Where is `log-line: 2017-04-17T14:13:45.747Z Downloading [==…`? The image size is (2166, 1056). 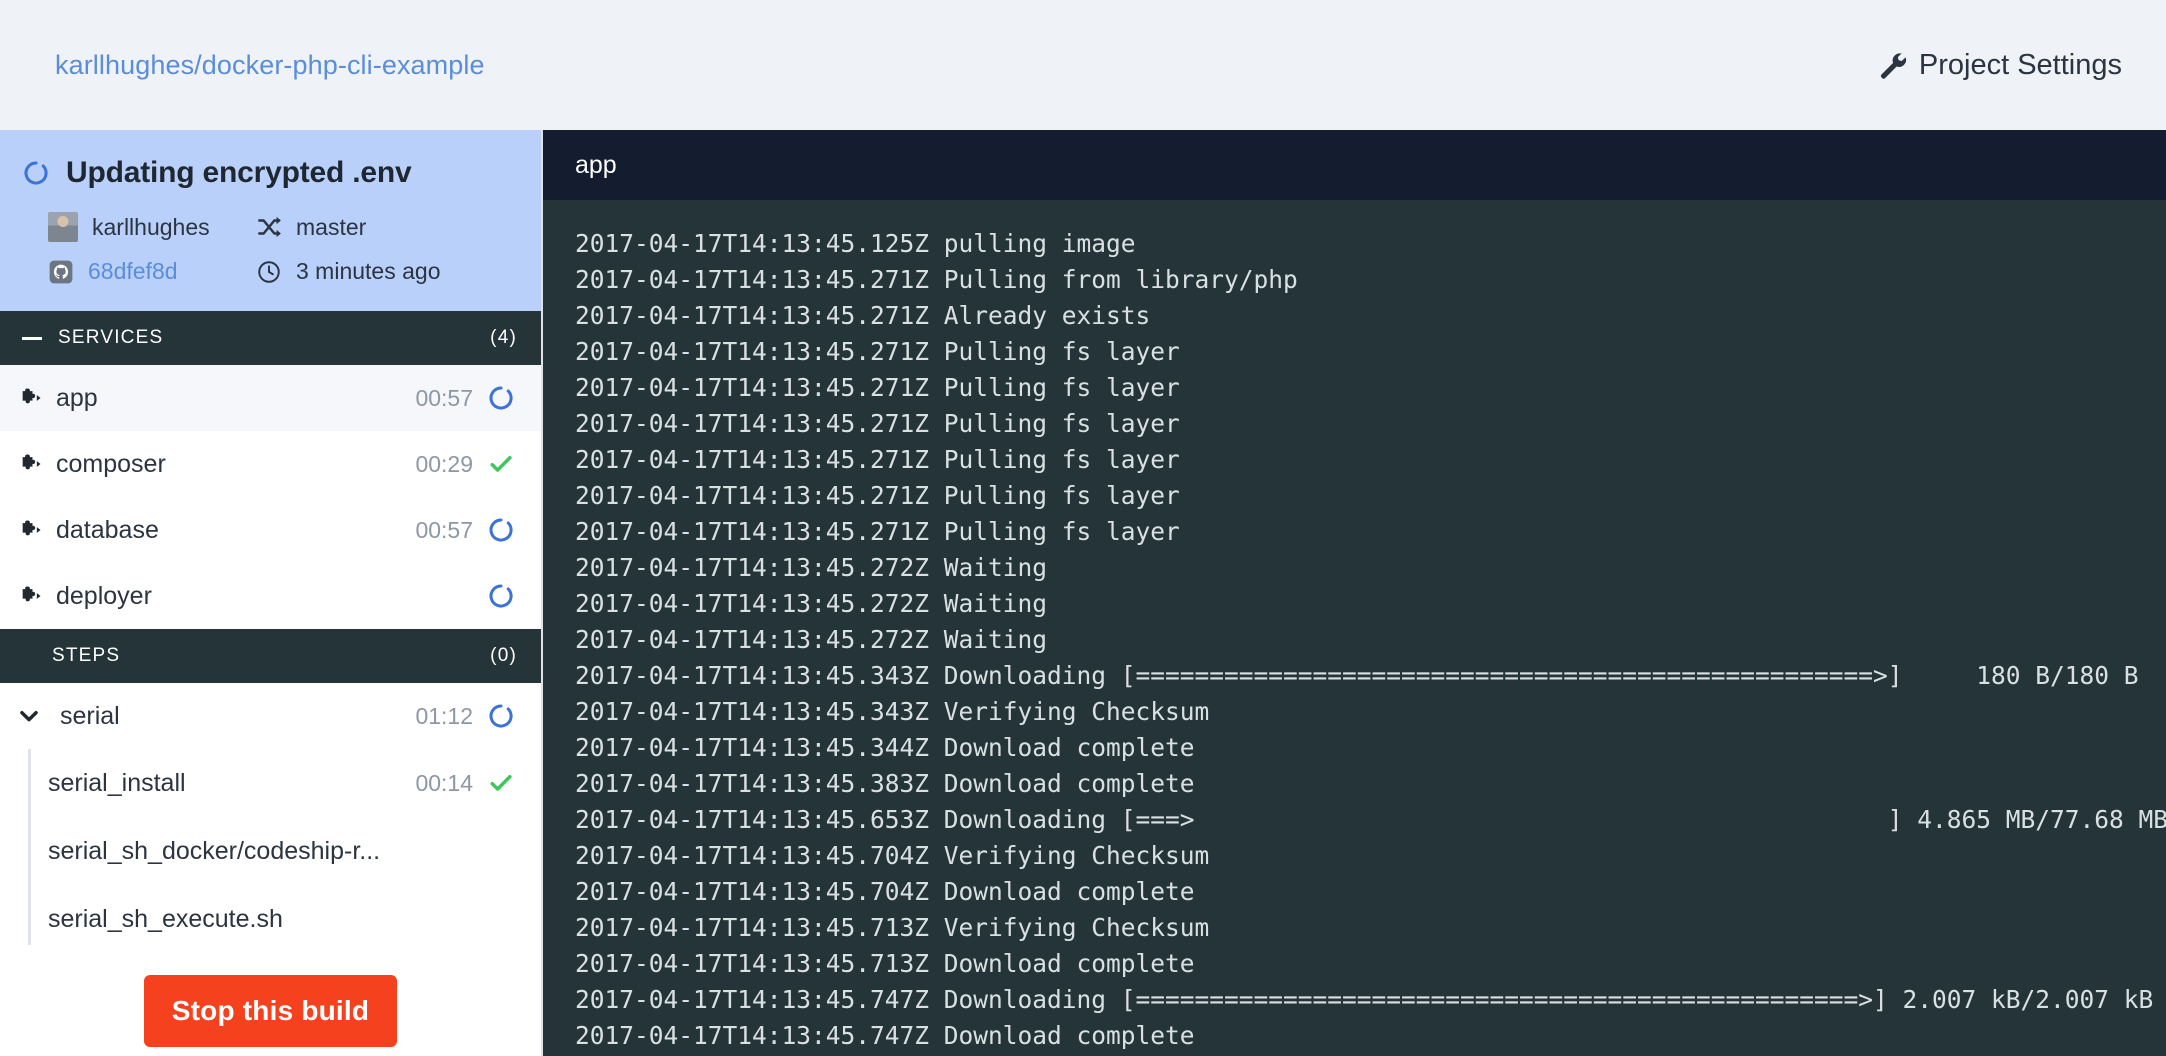
log-line: 2017-04-17T14:13:45.747Z Downloading [==… is located at coordinates (1364, 999).